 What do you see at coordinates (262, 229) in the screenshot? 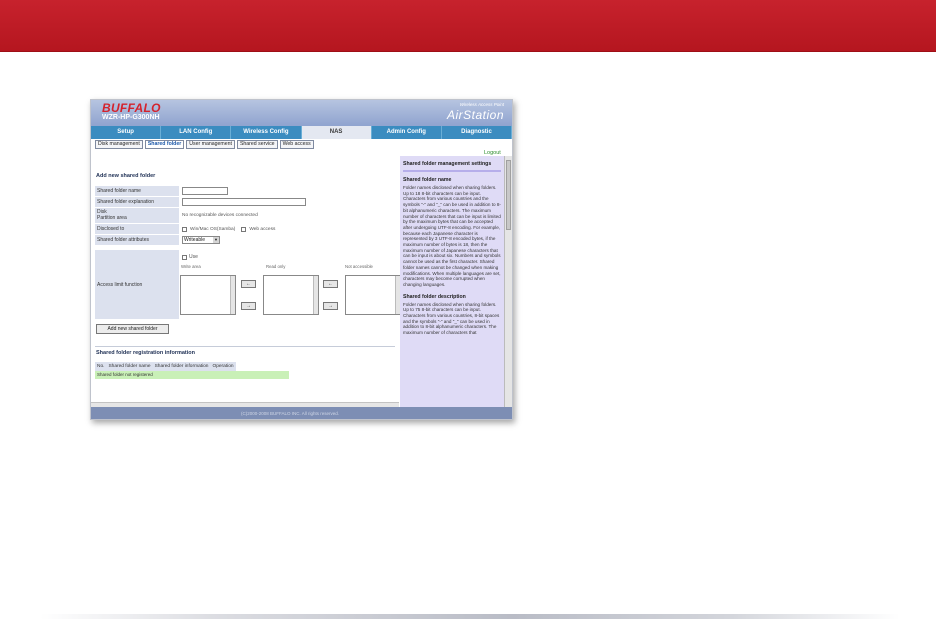
I see `web-access-label: Web access` at bounding box center [262, 229].